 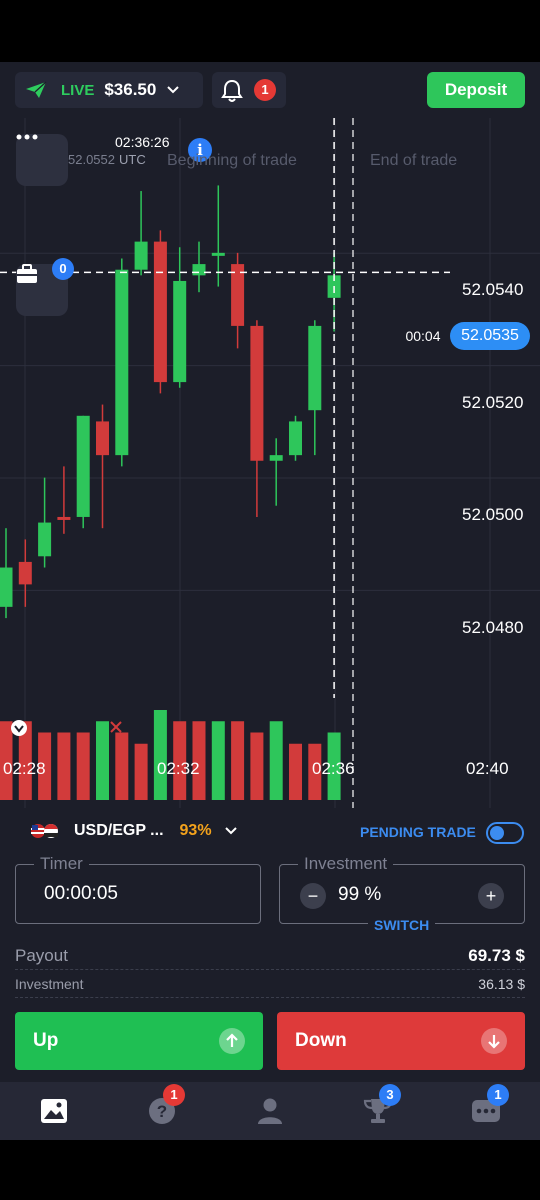 What do you see at coordinates (346, 864) in the screenshot?
I see `investment-label: Investment` at bounding box center [346, 864].